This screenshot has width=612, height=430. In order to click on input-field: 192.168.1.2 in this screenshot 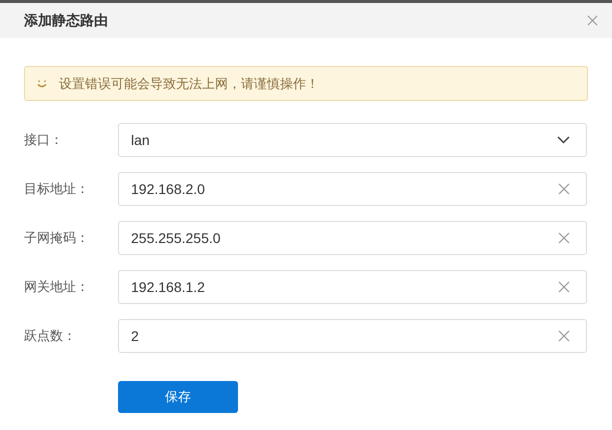, I will do `click(352, 287)`.